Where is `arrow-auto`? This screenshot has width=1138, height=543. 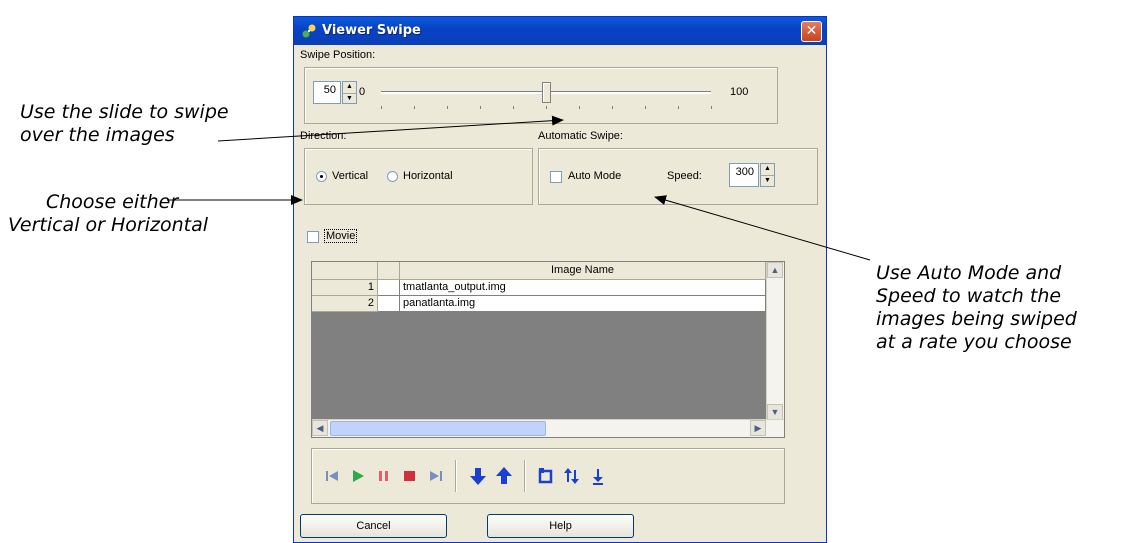 arrow-auto is located at coordinates (762, 228).